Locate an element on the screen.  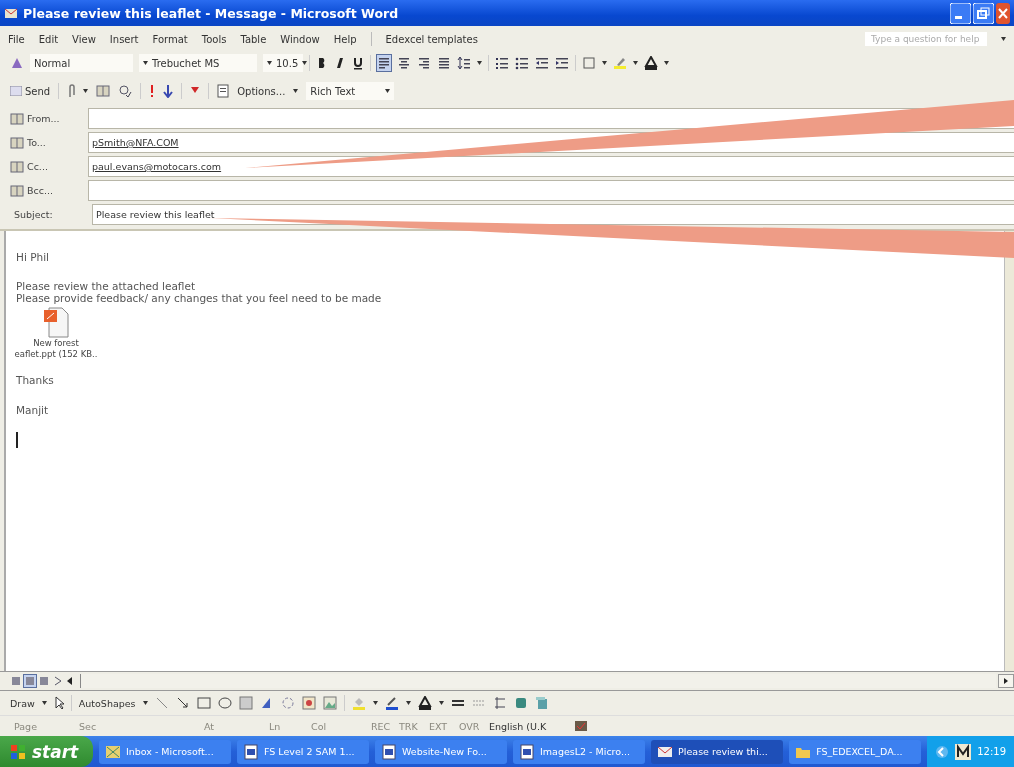
status-text: Col is located at coordinates (319, 726).